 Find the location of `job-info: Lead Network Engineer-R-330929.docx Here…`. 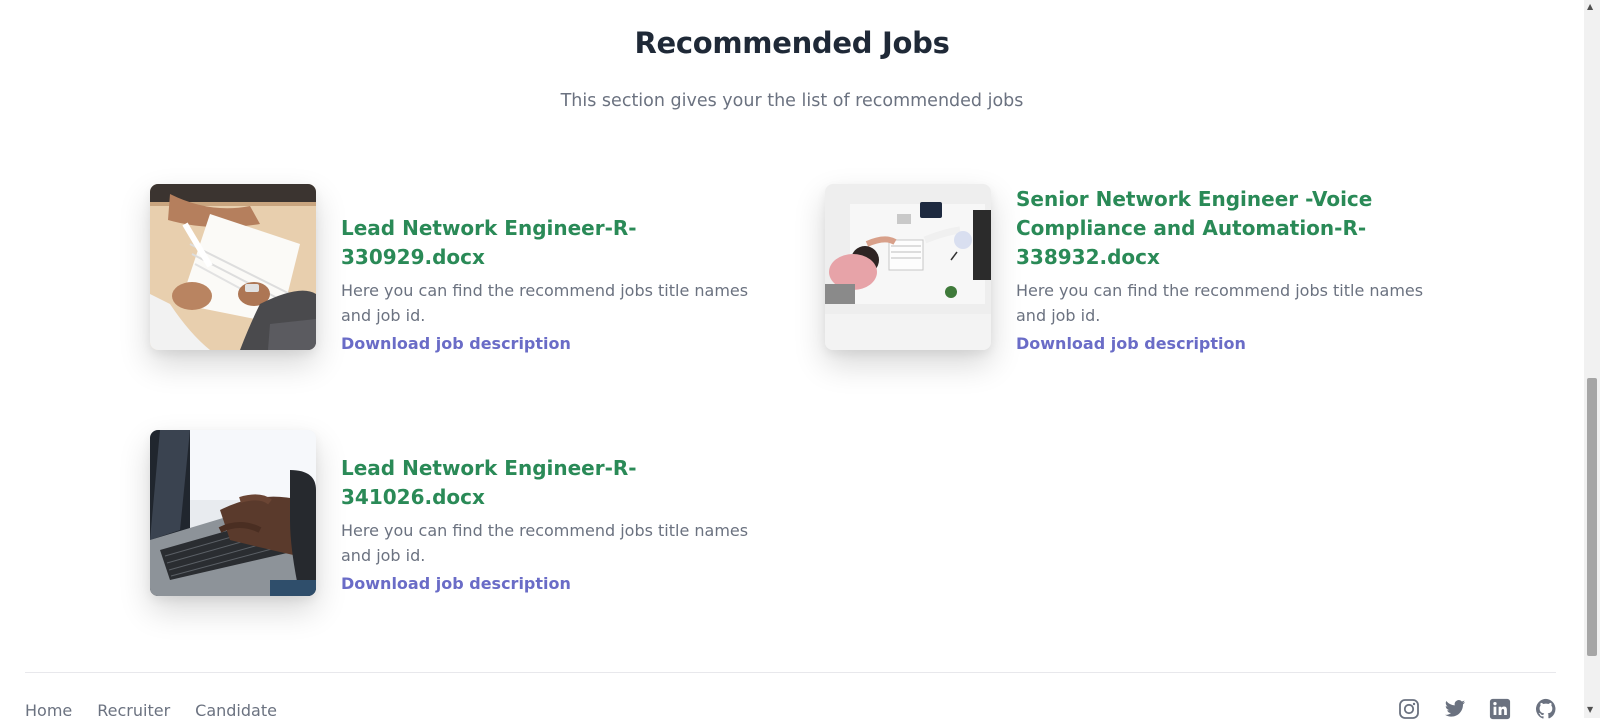

job-info: Lead Network Engineer-R-330929.docx Here… is located at coordinates (547, 283).